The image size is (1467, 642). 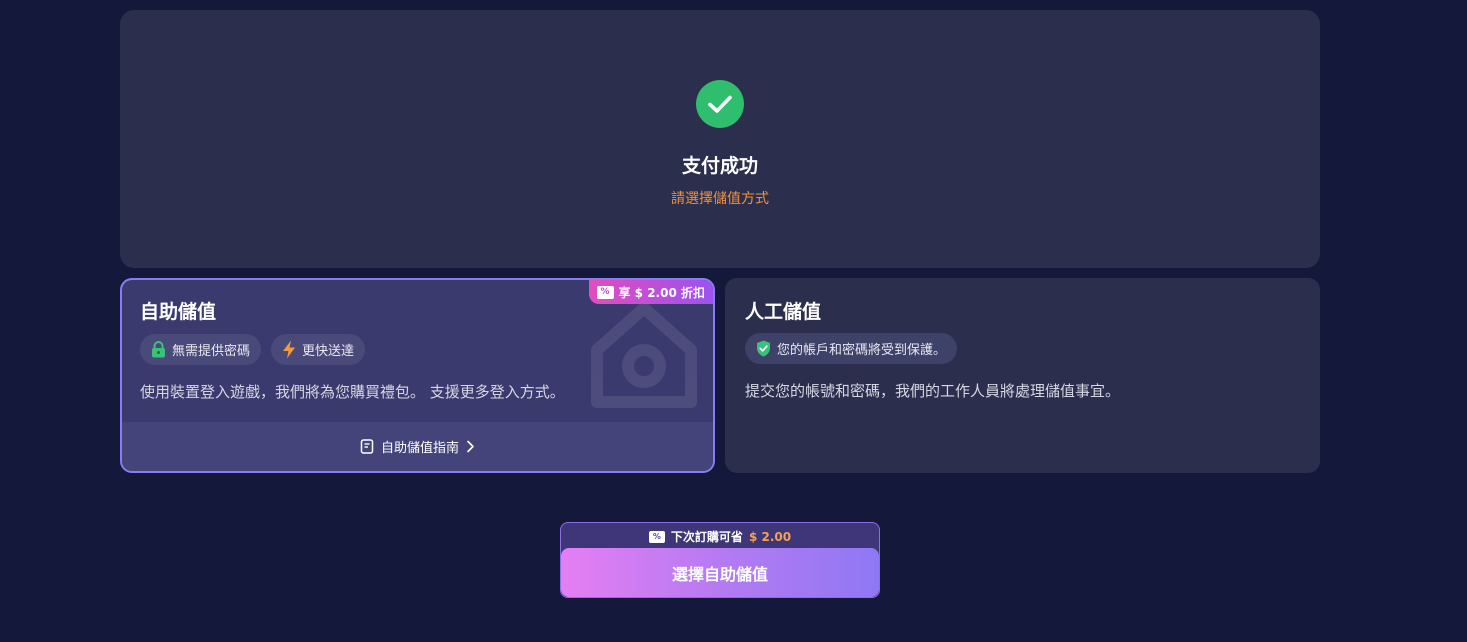 What do you see at coordinates (289, 349) in the screenshot?
I see `lightning-icon` at bounding box center [289, 349].